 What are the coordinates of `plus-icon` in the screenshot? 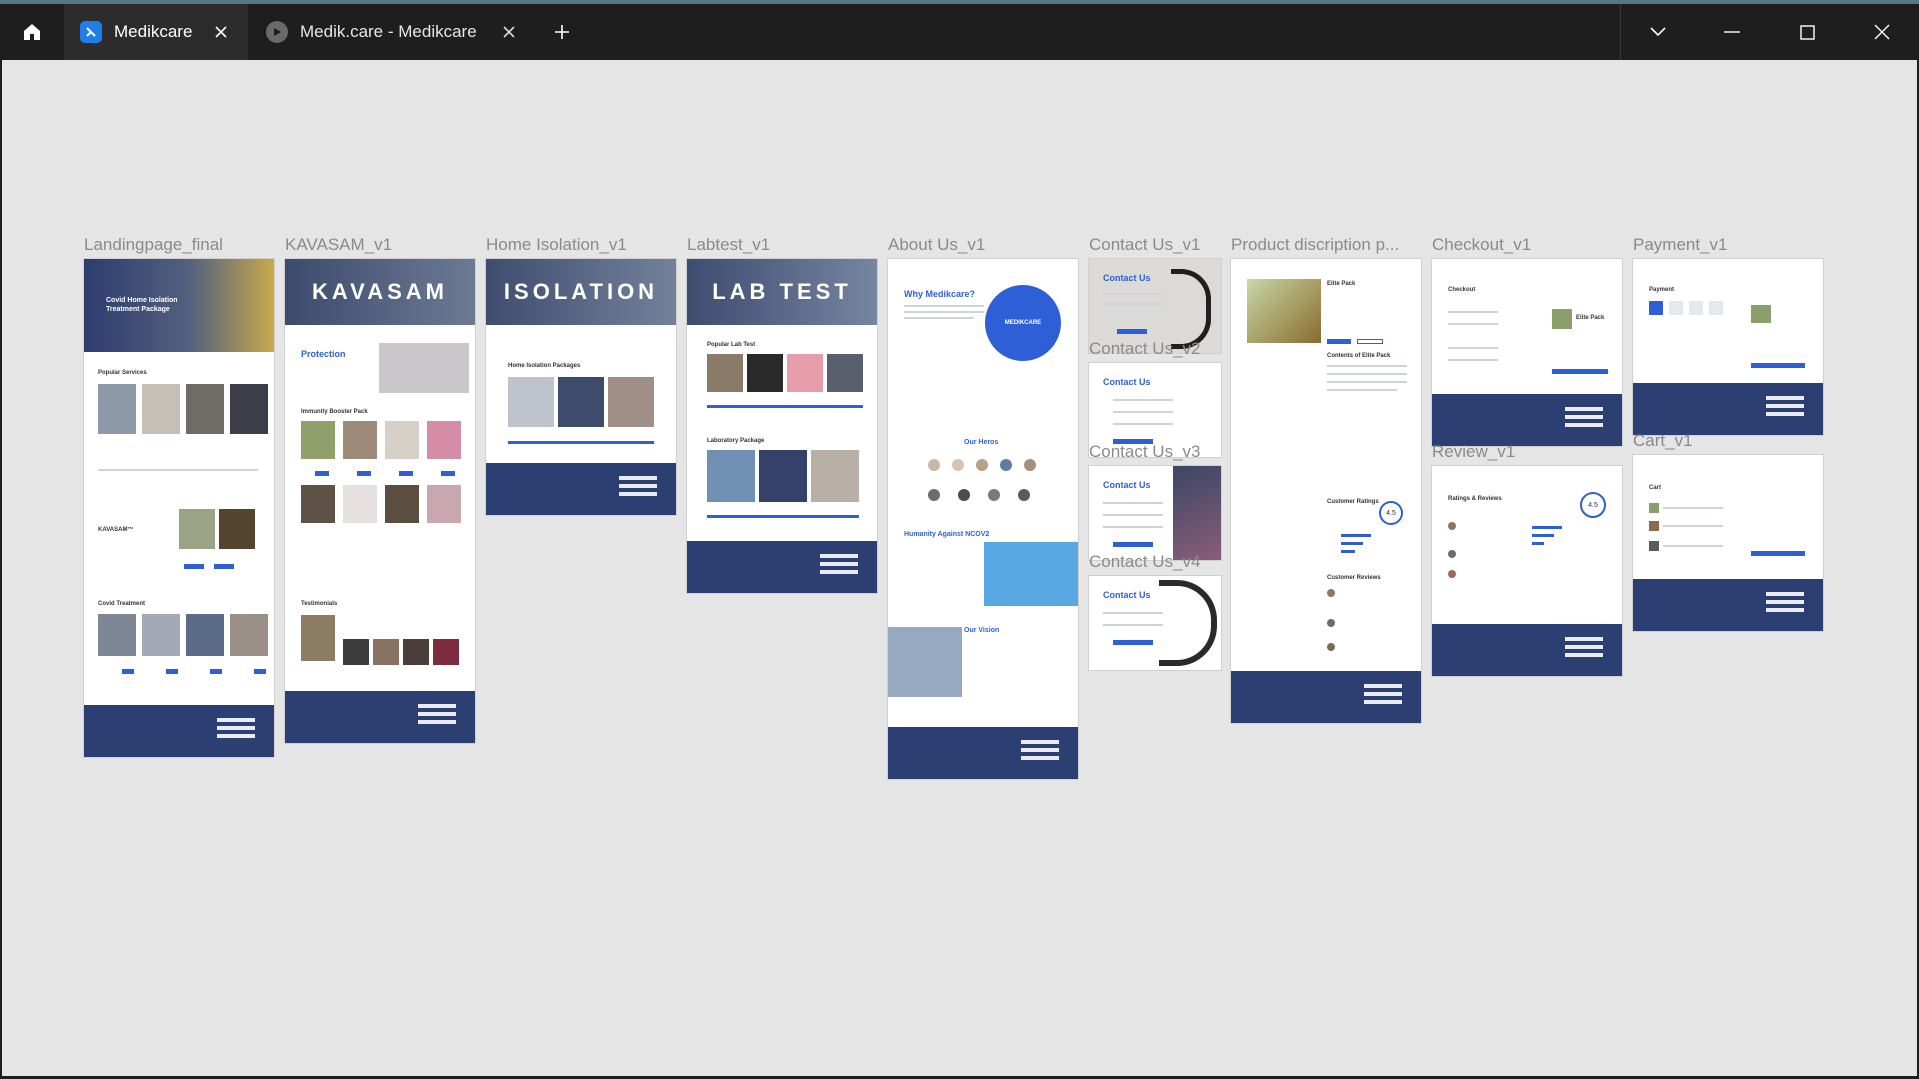 It's located at (562, 32).